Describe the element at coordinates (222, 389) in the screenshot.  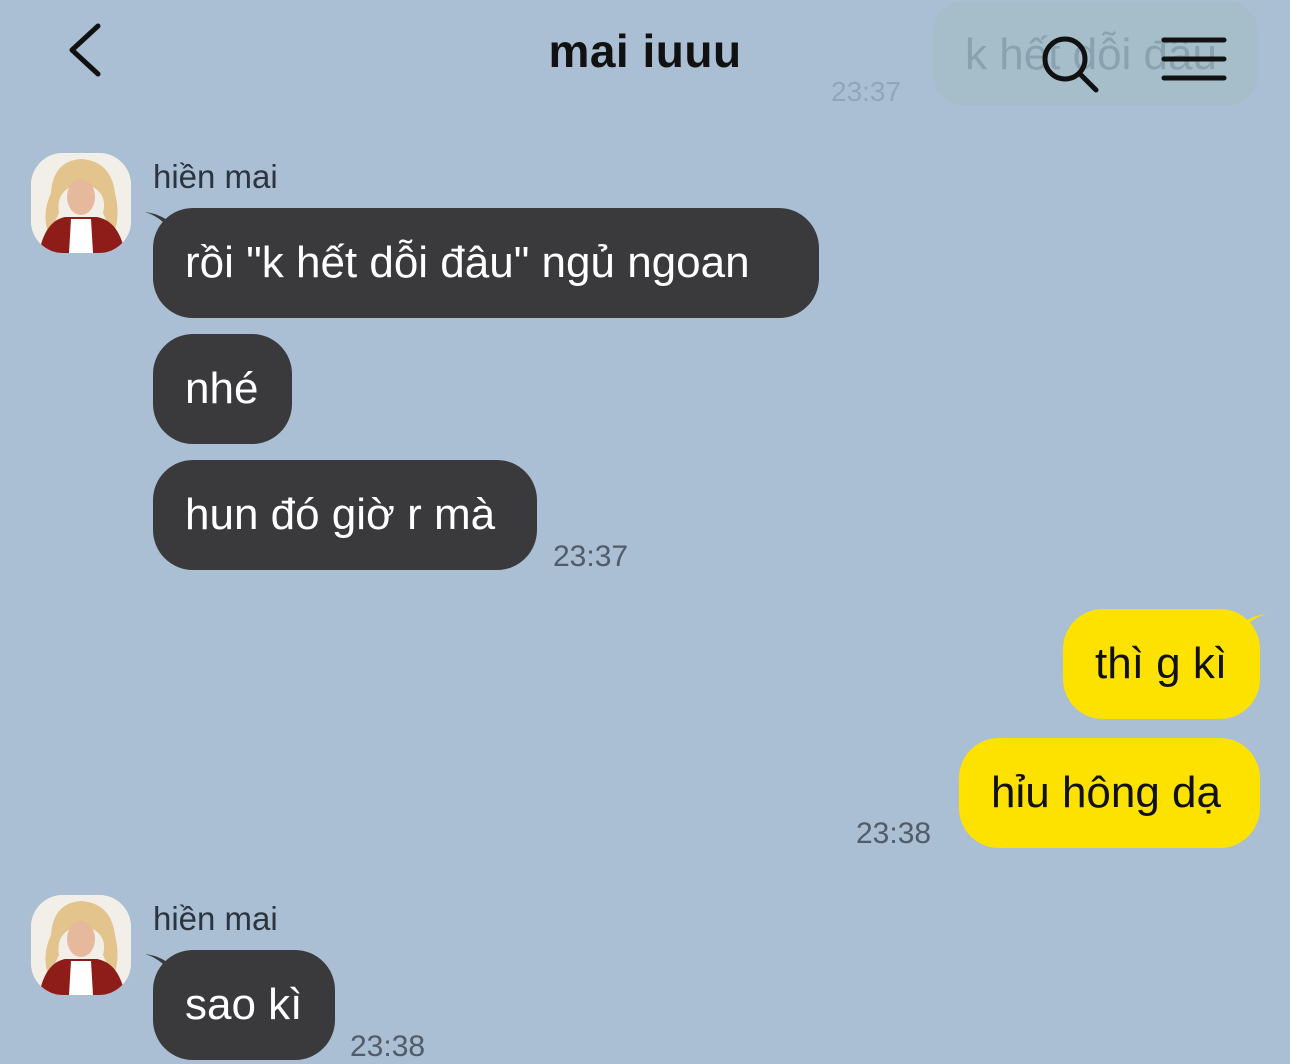
I see `message-bubble: nhé` at that location.